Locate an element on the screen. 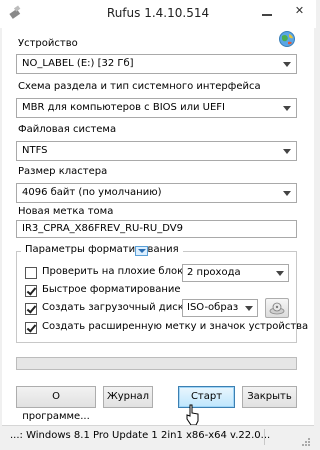  log-button: Журнал is located at coordinates (128, 397).